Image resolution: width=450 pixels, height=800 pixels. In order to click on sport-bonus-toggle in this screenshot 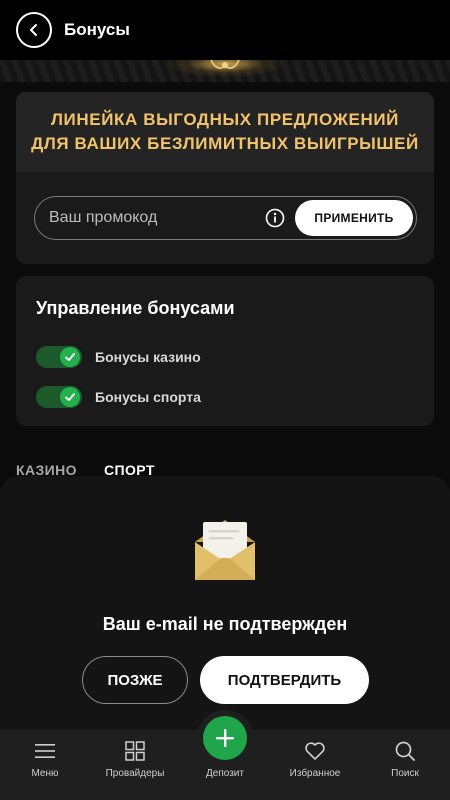, I will do `click(59, 397)`.